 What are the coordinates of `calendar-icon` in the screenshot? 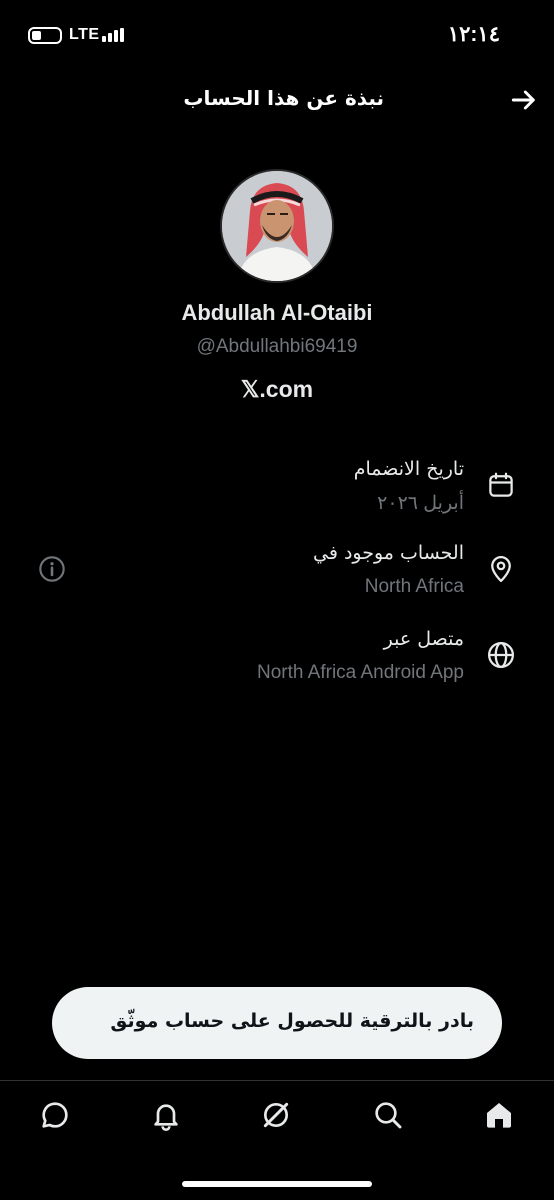 It's located at (501, 484).